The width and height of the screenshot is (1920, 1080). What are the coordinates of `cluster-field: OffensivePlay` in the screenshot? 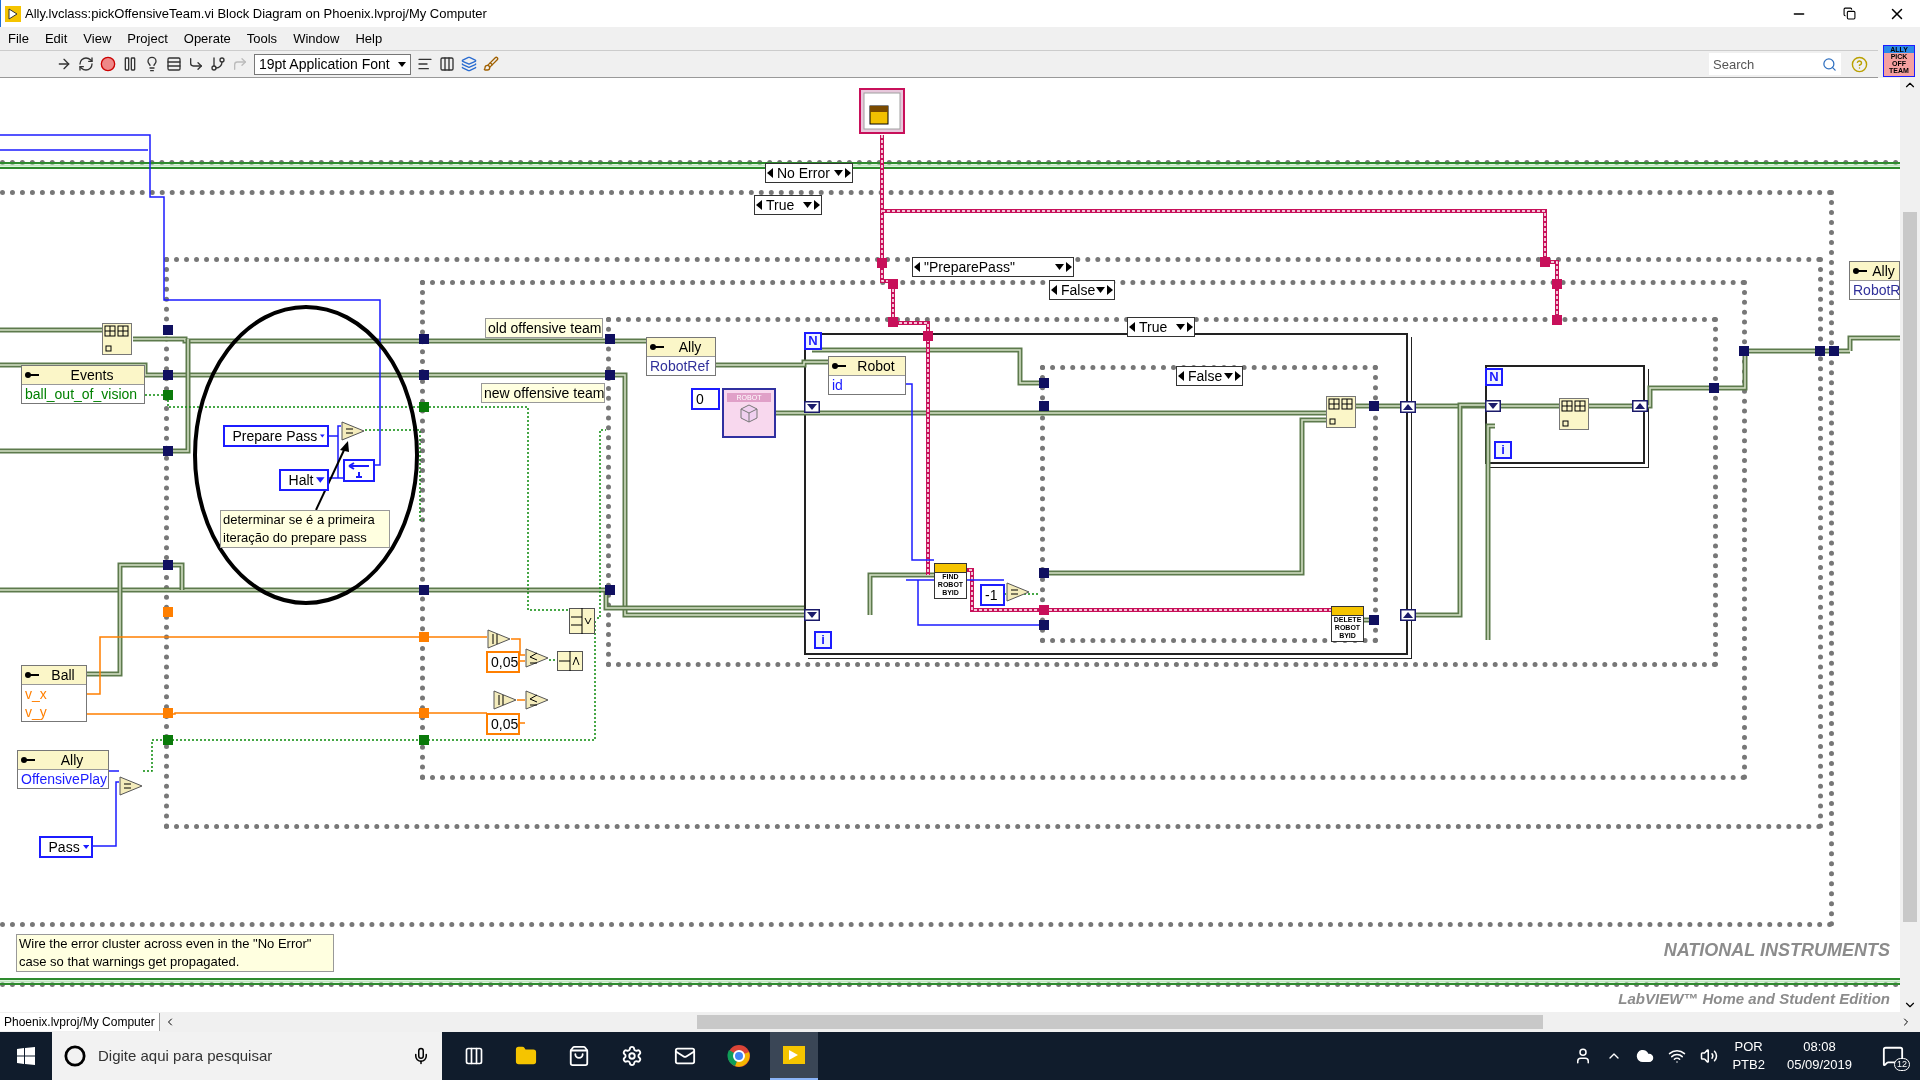 It's located at (63, 779).